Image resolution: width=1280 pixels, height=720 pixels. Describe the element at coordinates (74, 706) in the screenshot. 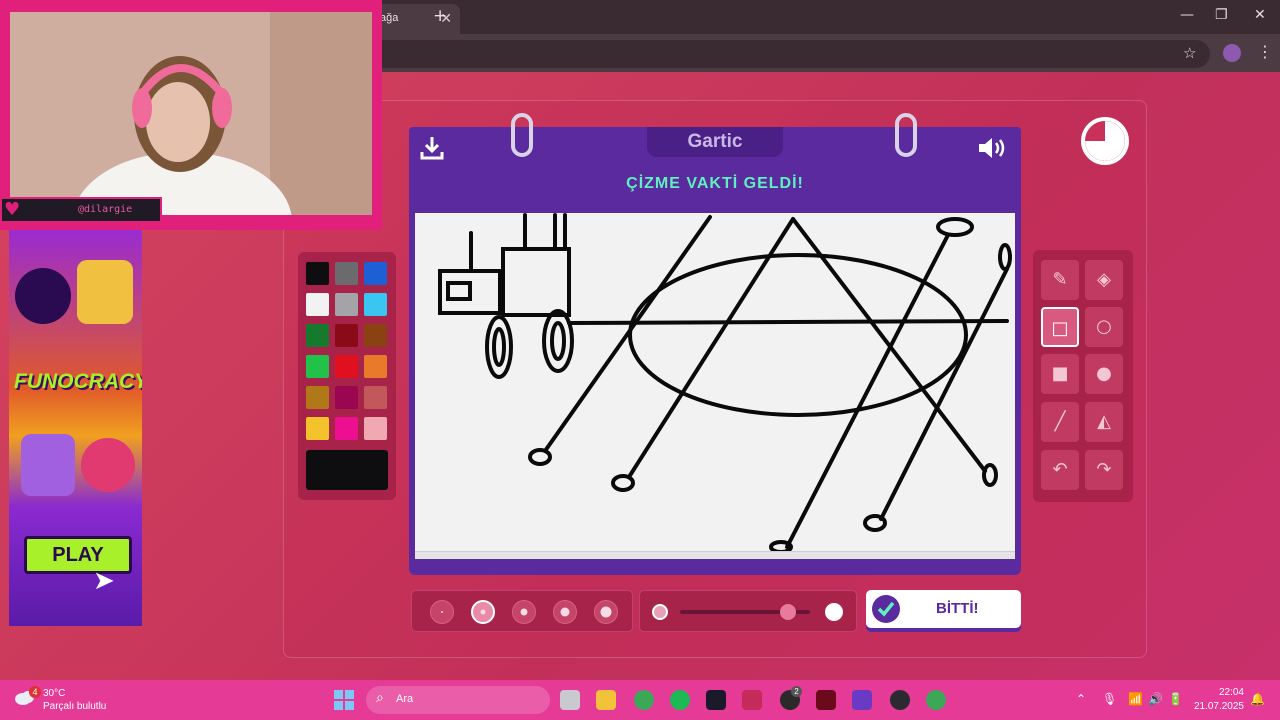

I see `weather-description: Parçalı bulutlu` at that location.